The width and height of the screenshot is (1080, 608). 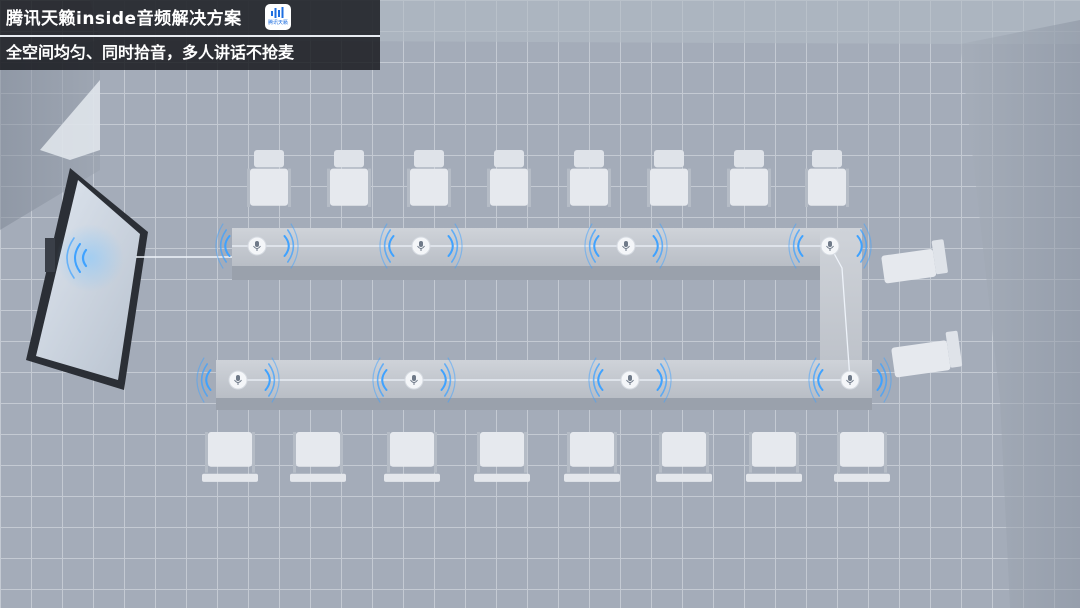 What do you see at coordinates (150, 52) in the screenshot?
I see `banner-subtitle: 全空间均匀、同时拾音，多人讲话不抢麦` at bounding box center [150, 52].